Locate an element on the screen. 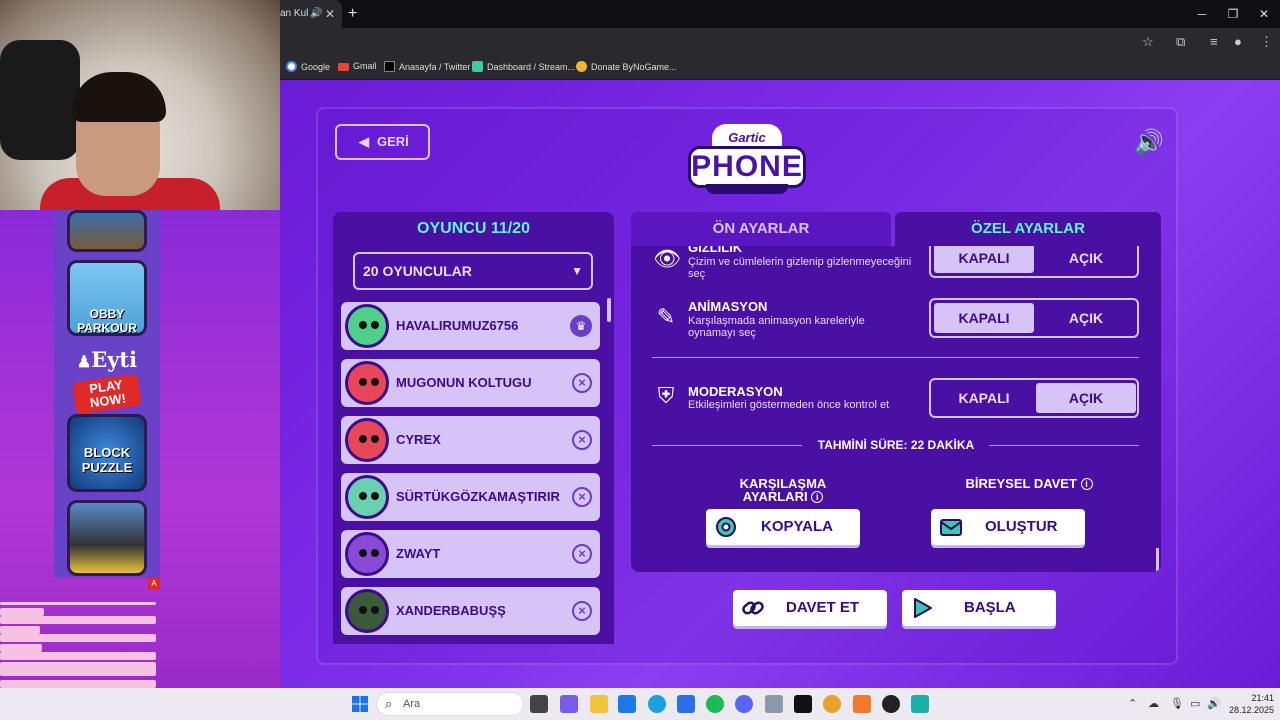 Image resolution: width=1280 pixels, height=720 pixels. bookmark-gmail: Gmail is located at coordinates (357, 66).